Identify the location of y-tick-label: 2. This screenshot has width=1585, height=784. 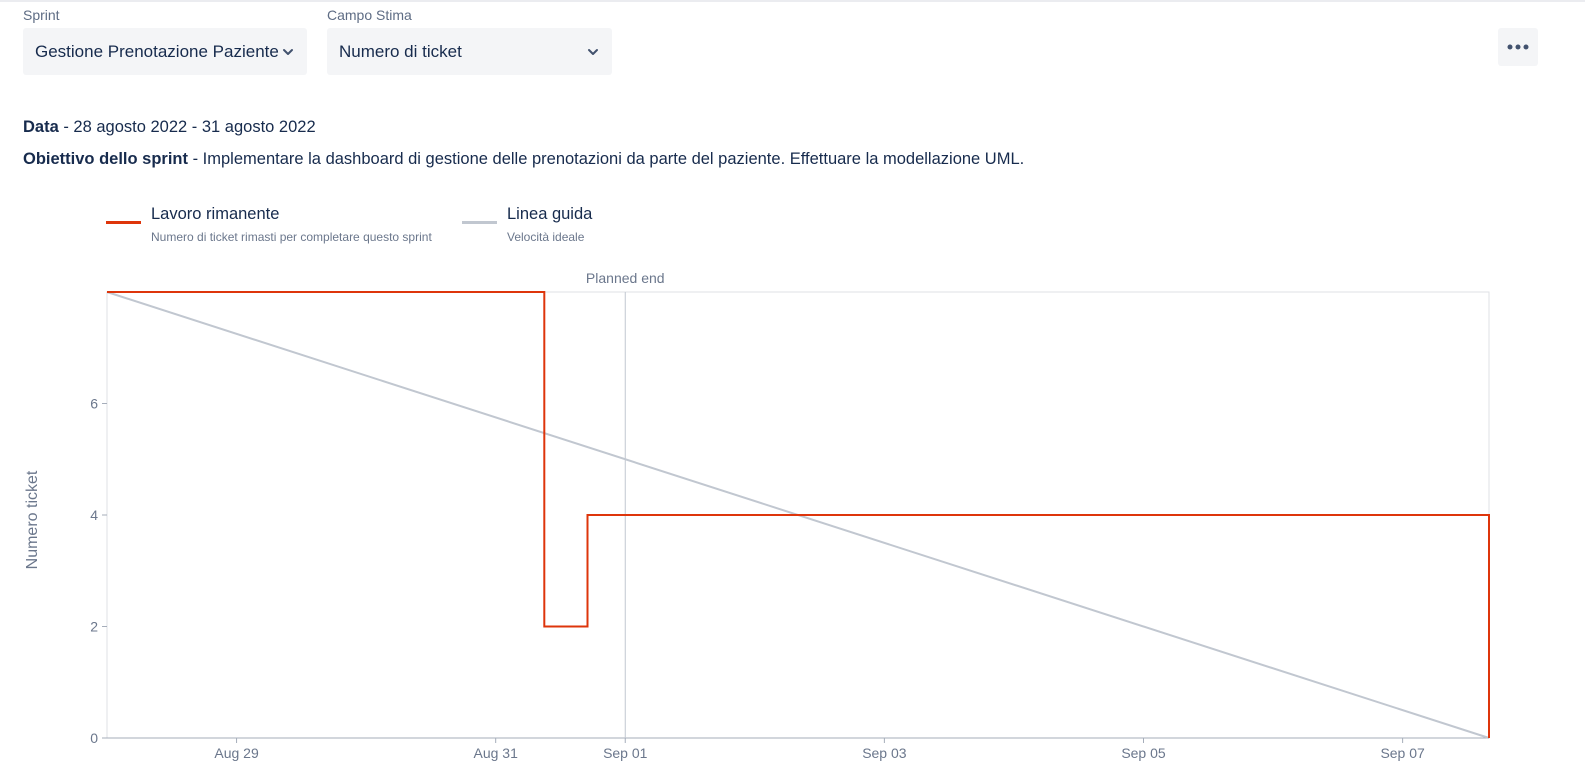
(94, 627).